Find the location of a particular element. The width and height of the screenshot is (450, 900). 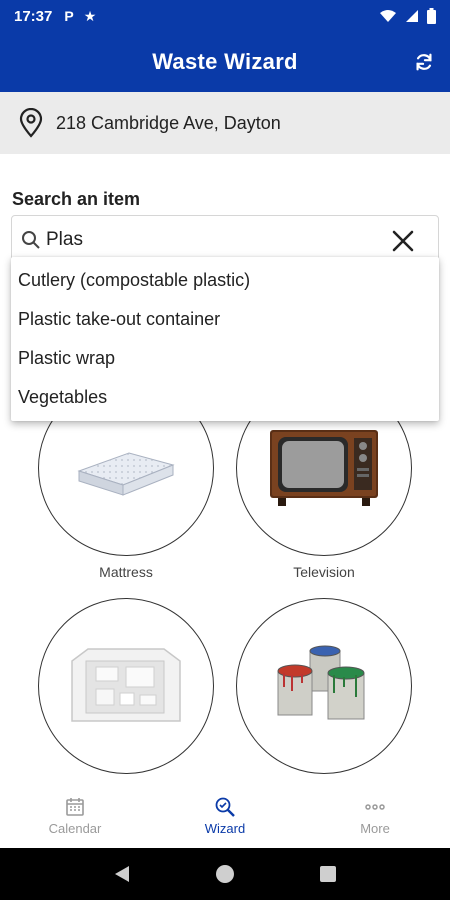

styrofoam-packaging-image is located at coordinates (126, 685).